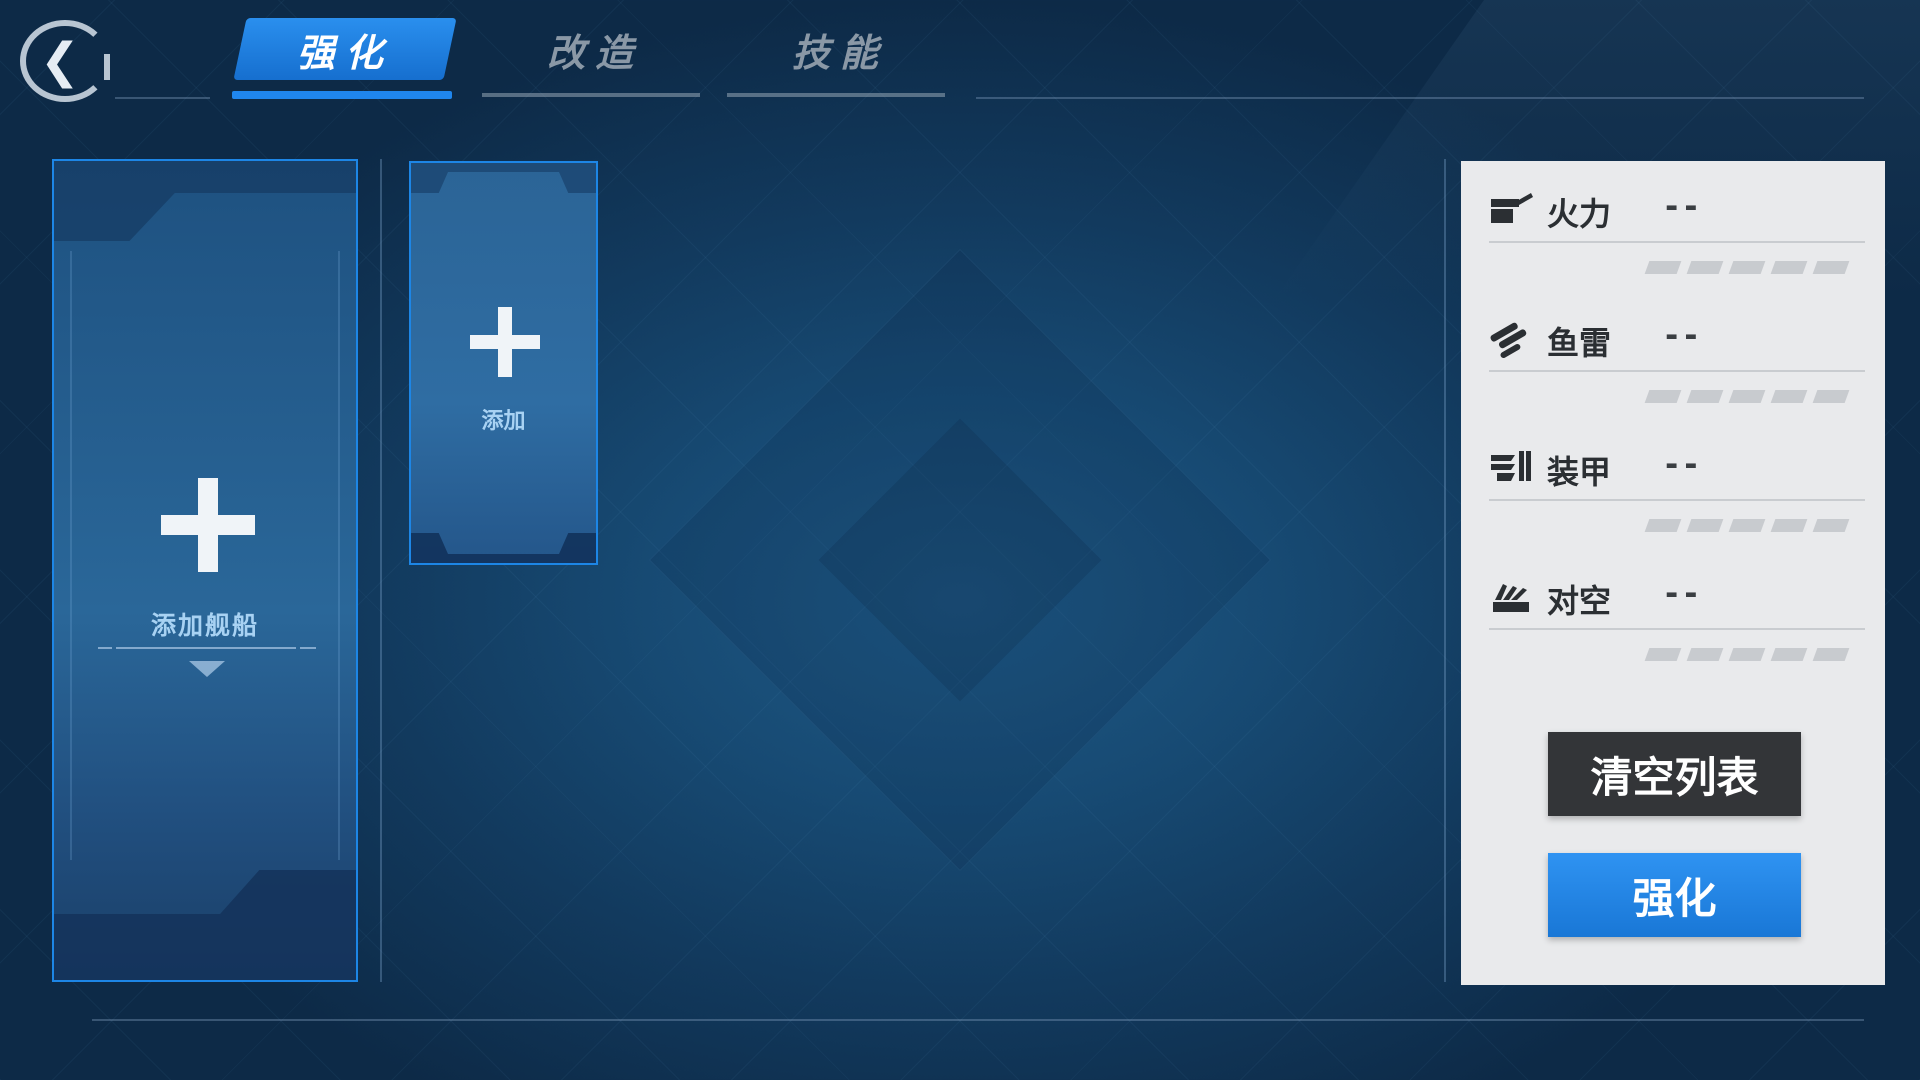  I want to click on bottom-divider, so click(978, 1020).